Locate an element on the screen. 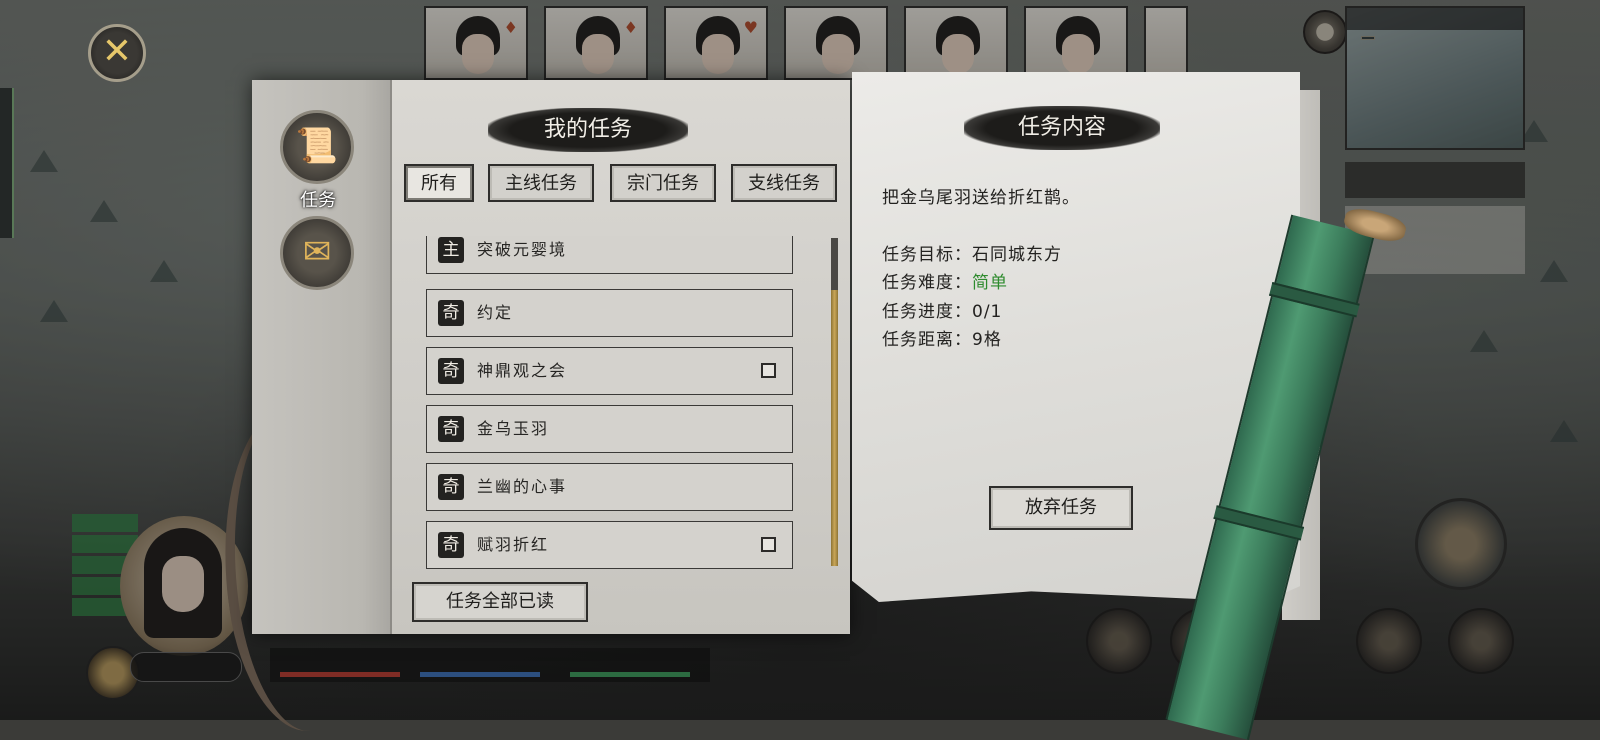  filter-tab-sect: 宗门任务 is located at coordinates (663, 183).